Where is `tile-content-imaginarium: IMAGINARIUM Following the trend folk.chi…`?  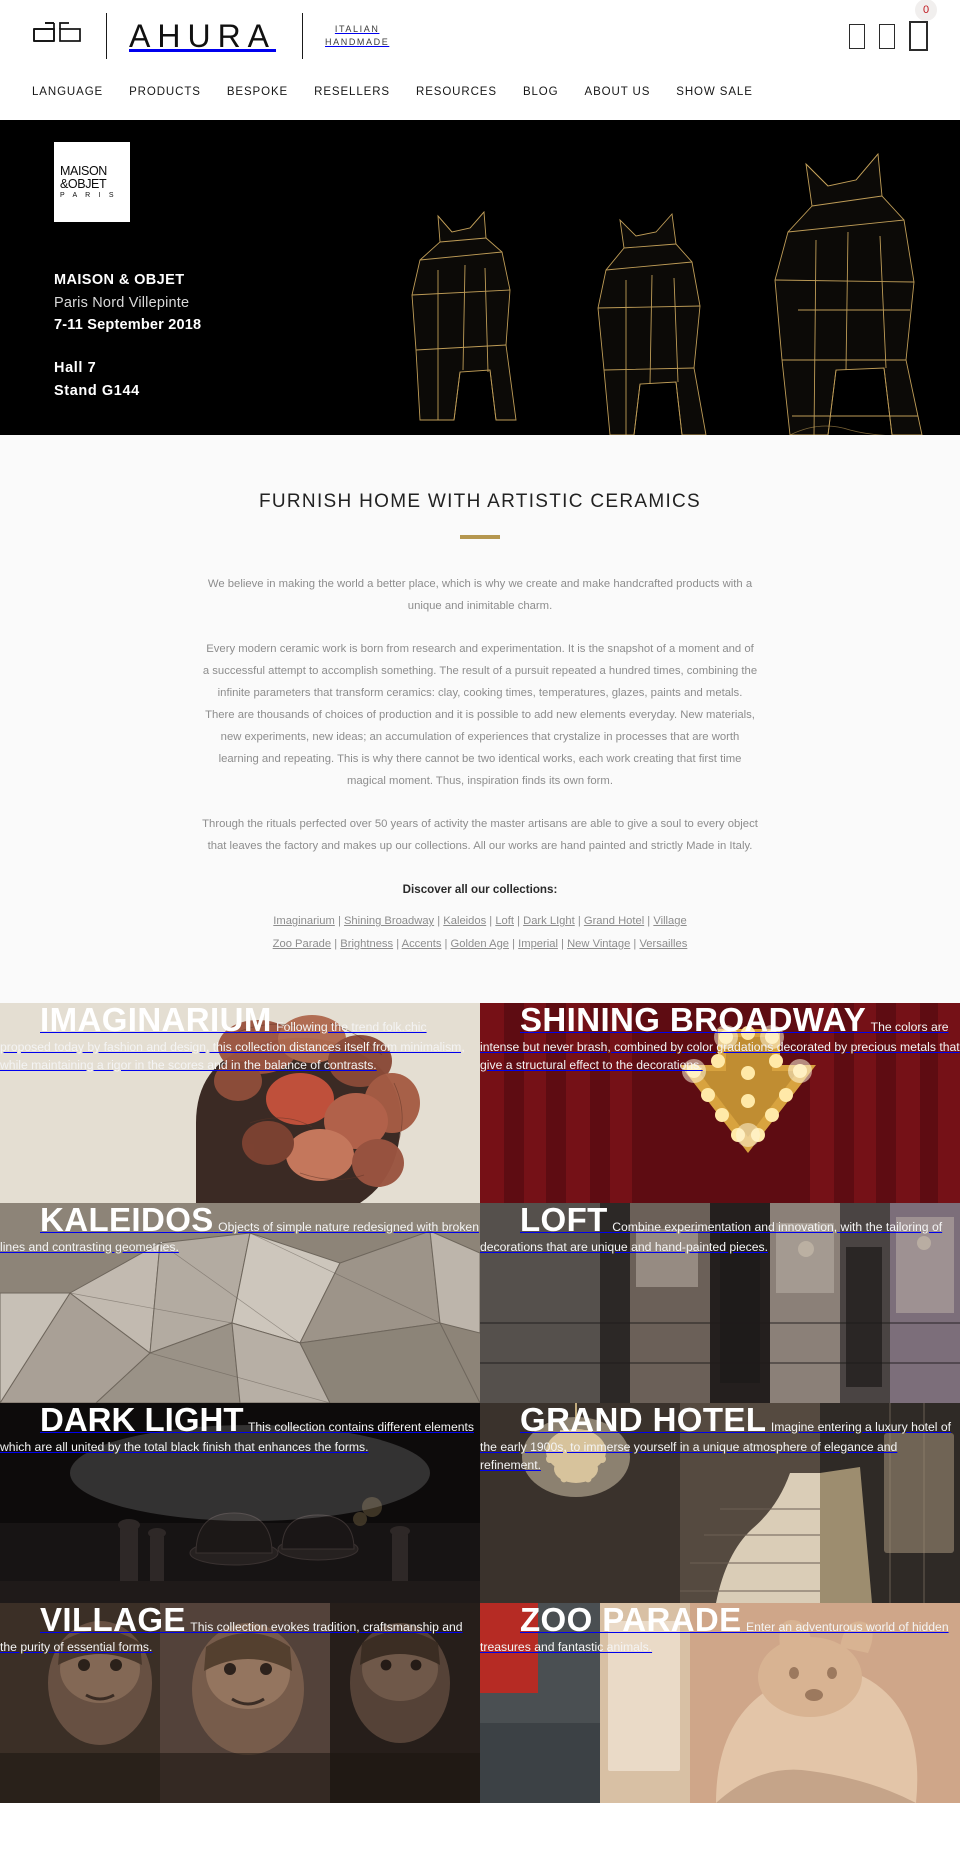
tile-content-imaginarium: IMAGINARIUM Following the trend folk.chi… is located at coordinates (232, 1038).